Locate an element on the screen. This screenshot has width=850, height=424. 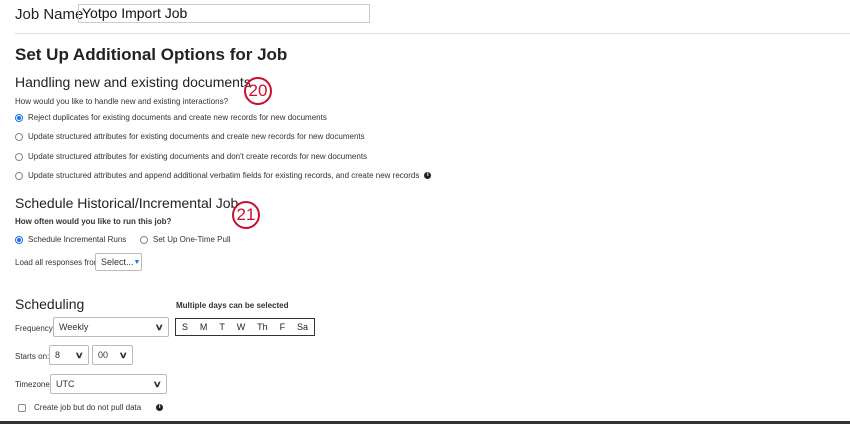
job-name-label: Job Name is located at coordinates (49, 14).